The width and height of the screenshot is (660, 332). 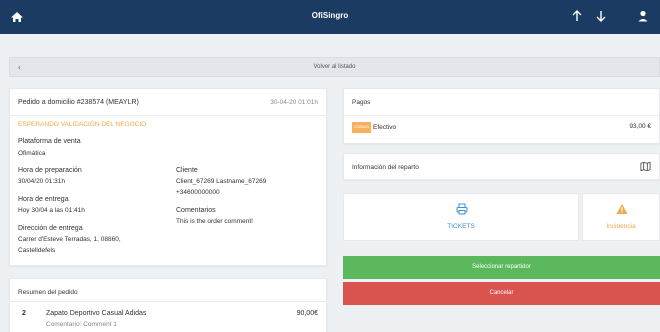 What do you see at coordinates (41, 181) in the screenshot?
I see `prep-time-value: 30/04/20 01:31h` at bounding box center [41, 181].